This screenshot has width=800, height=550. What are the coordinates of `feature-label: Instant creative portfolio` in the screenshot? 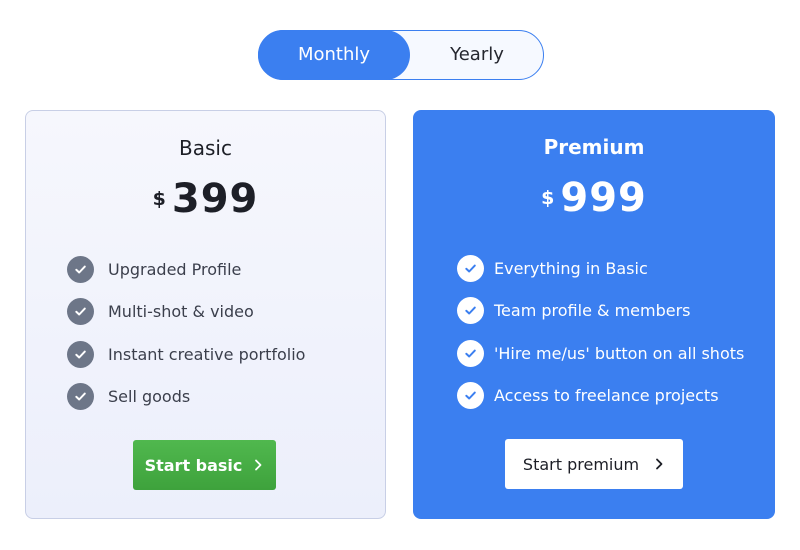 It's located at (207, 354).